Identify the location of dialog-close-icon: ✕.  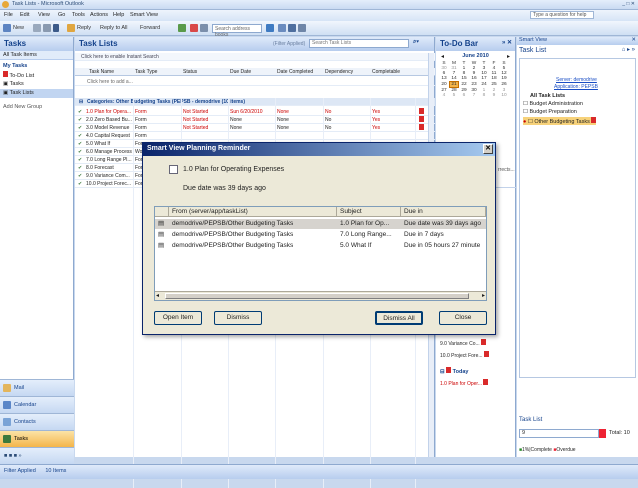
(488, 149).